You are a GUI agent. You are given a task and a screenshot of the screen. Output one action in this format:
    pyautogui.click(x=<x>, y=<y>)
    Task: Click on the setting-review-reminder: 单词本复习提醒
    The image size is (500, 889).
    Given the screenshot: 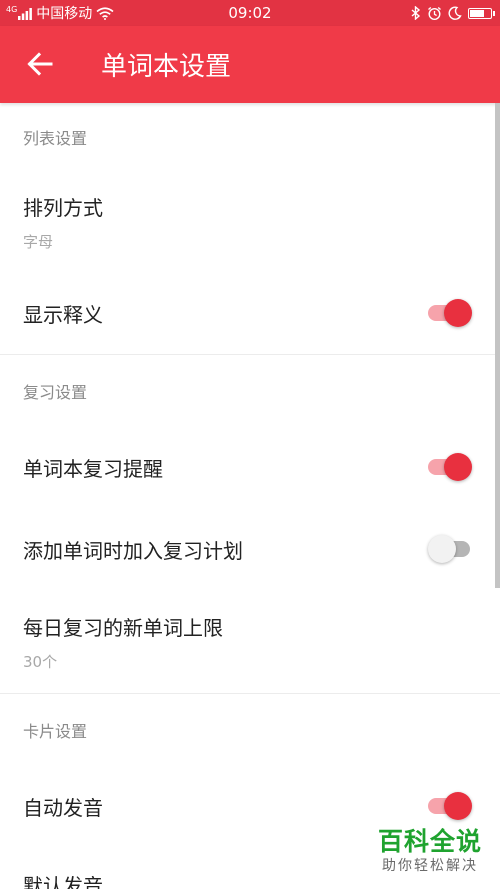 What is the action you would take?
    pyautogui.click(x=250, y=467)
    